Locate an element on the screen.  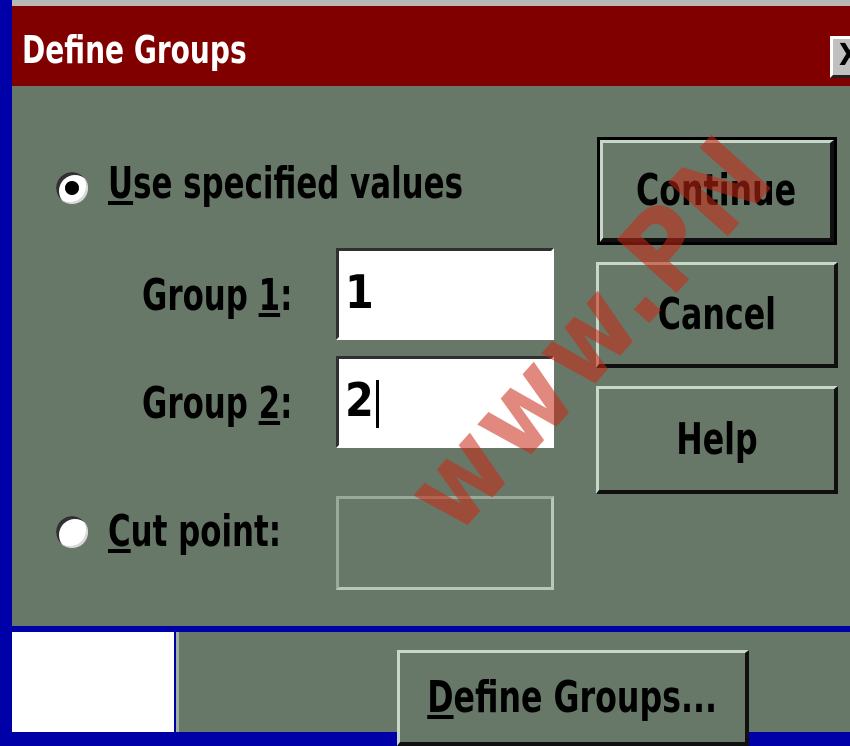
use-specified-values-label: Use specified values is located at coordinates (285, 183).